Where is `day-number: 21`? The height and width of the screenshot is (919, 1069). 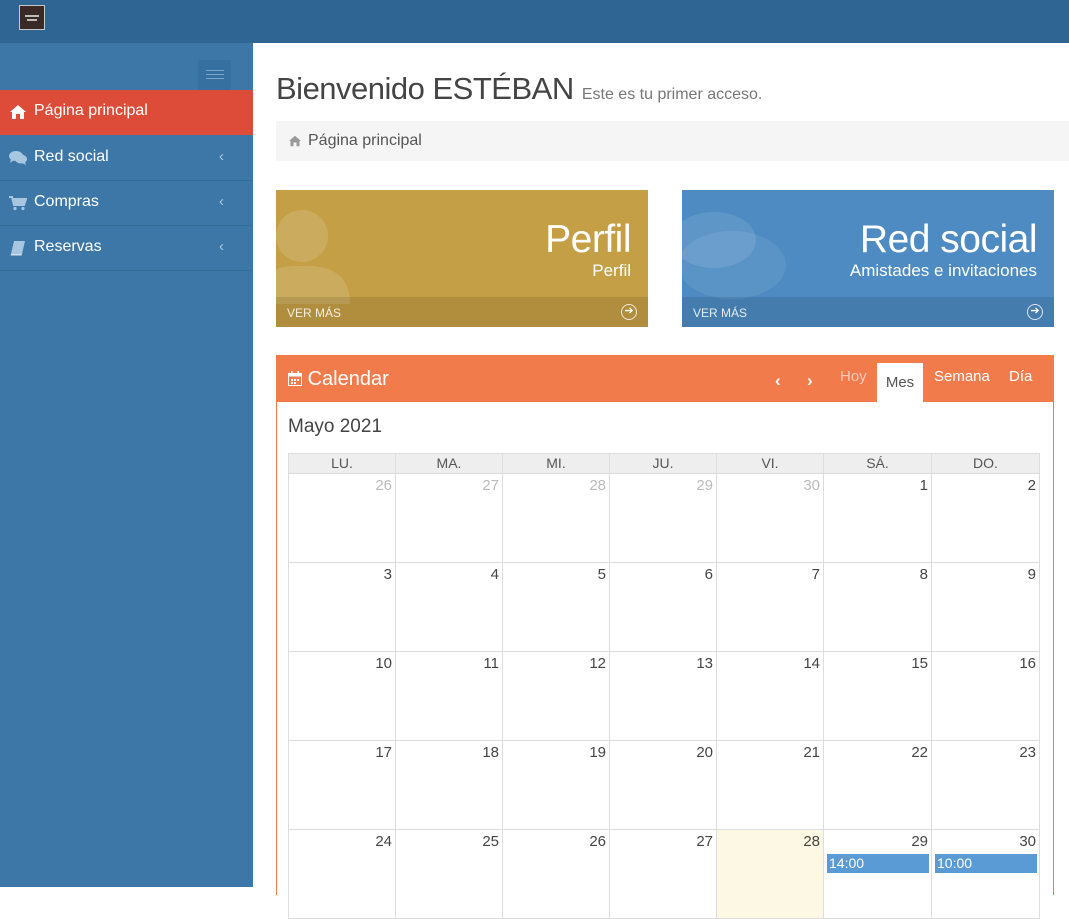 day-number: 21 is located at coordinates (811, 752).